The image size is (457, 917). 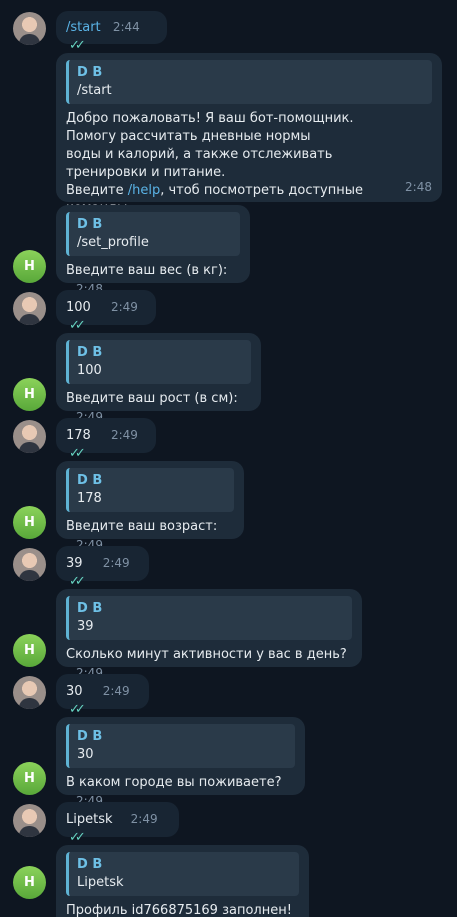 I want to click on message-text: Введите ваш вес (в кг):, so click(x=147, y=270).